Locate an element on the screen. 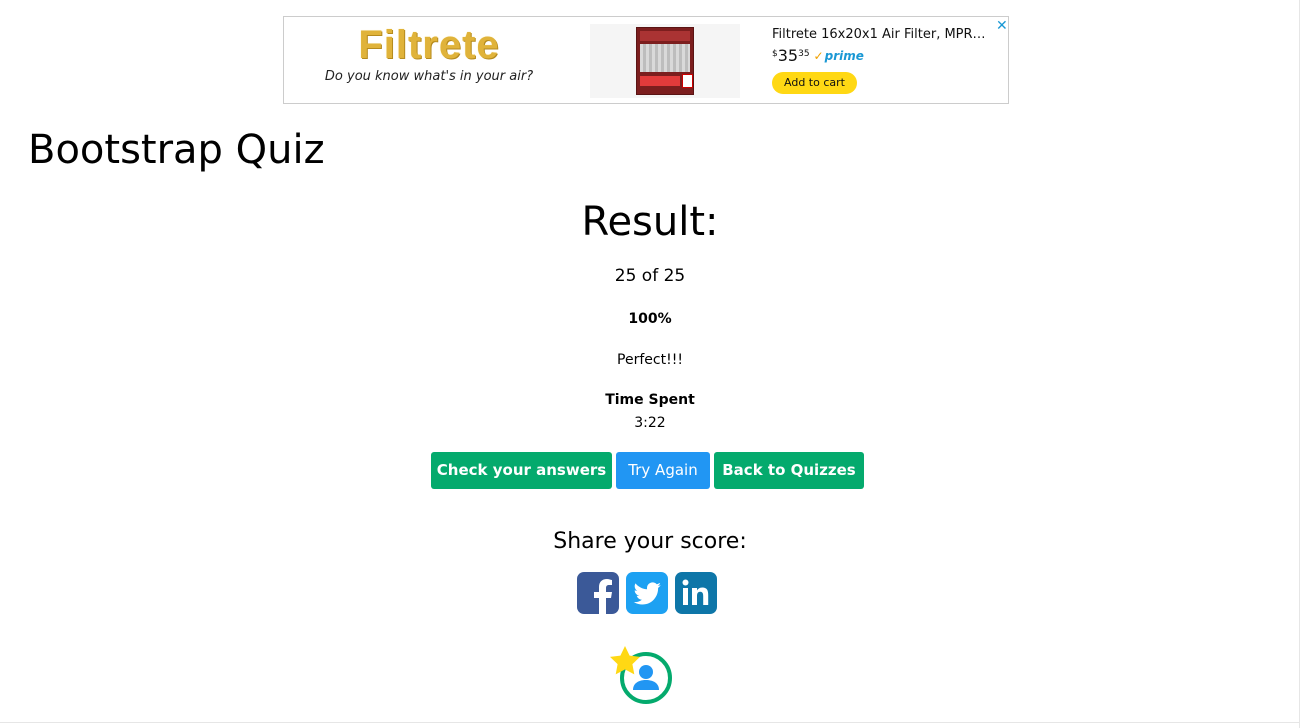  profile-star-icon is located at coordinates (641, 676).